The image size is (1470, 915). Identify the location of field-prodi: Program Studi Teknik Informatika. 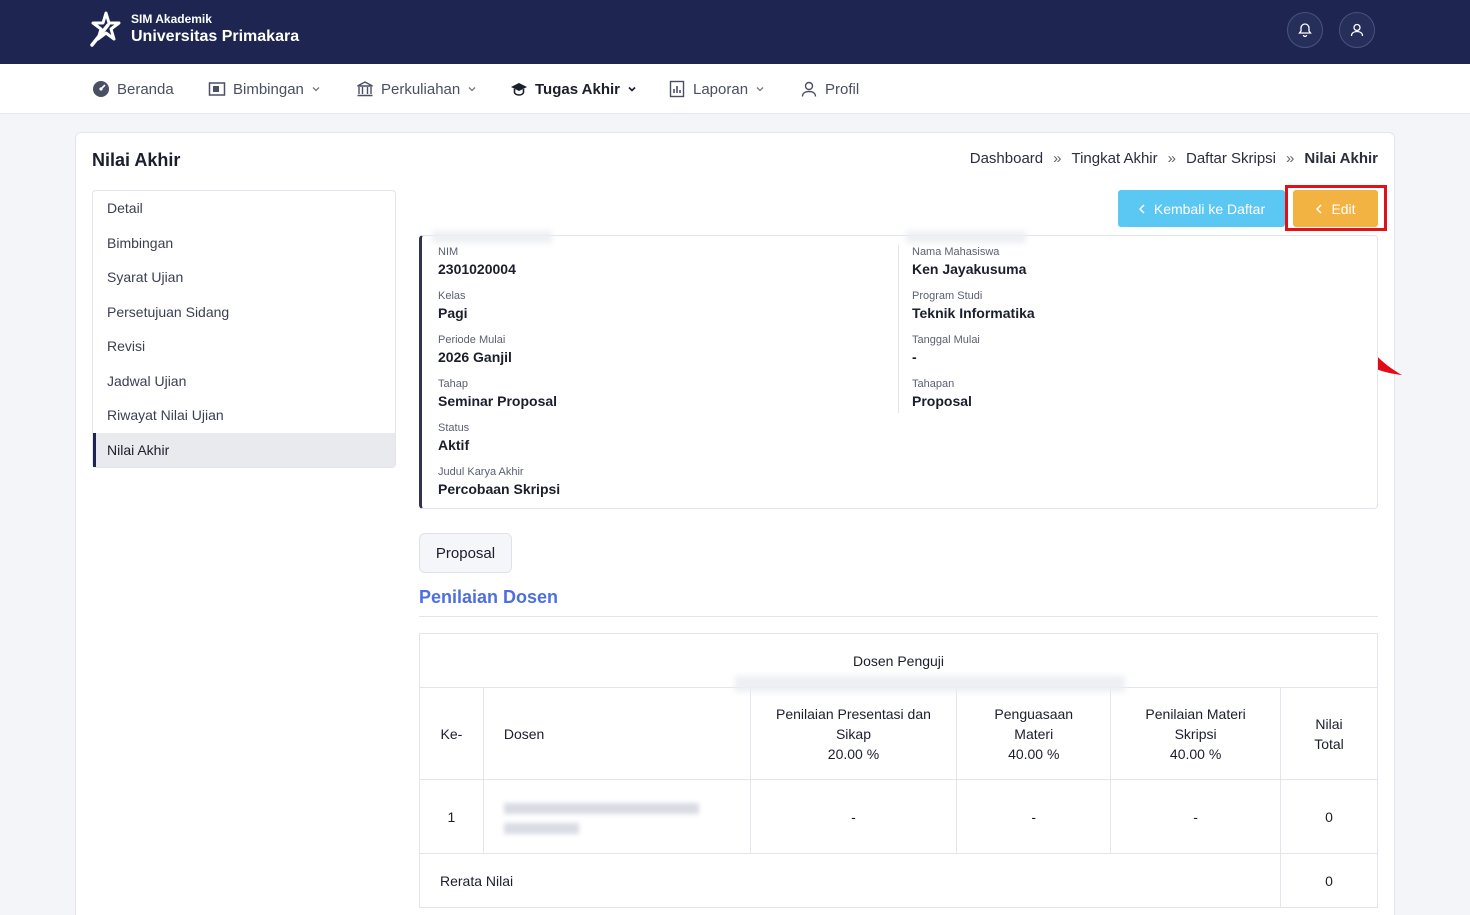
(973, 305).